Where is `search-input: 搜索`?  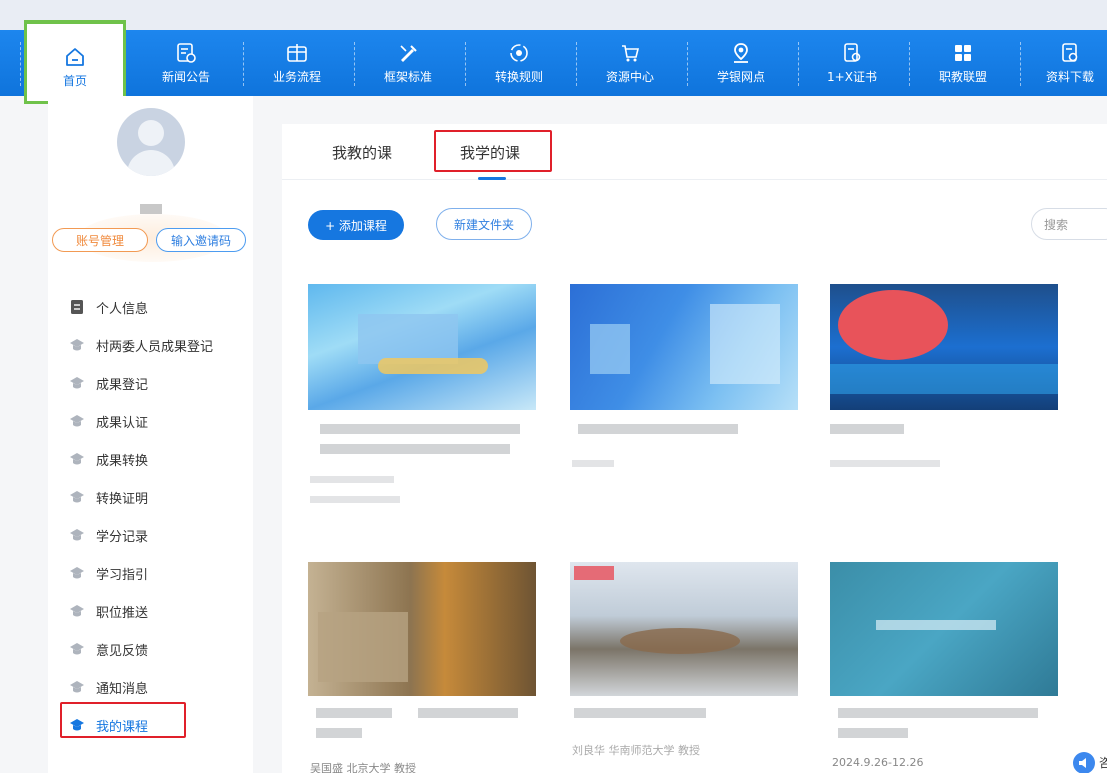
search-input: 搜索 is located at coordinates (1069, 224).